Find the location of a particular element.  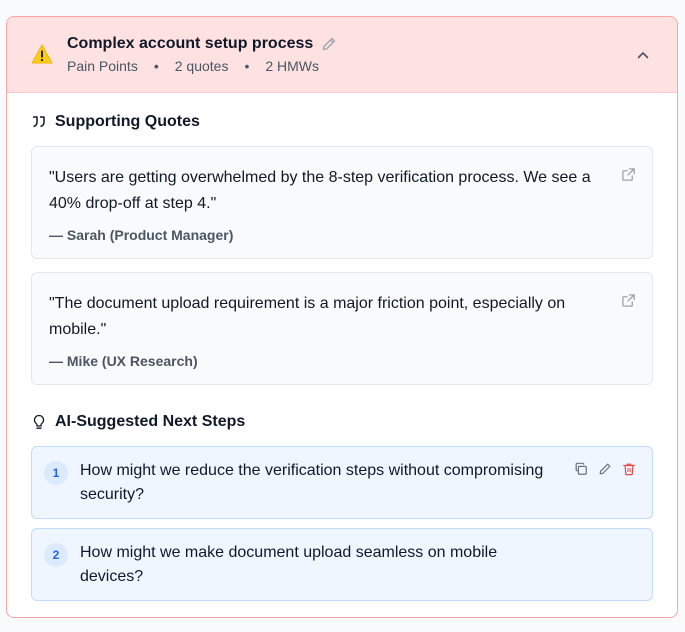

hmw-actions is located at coordinates (600, 469).